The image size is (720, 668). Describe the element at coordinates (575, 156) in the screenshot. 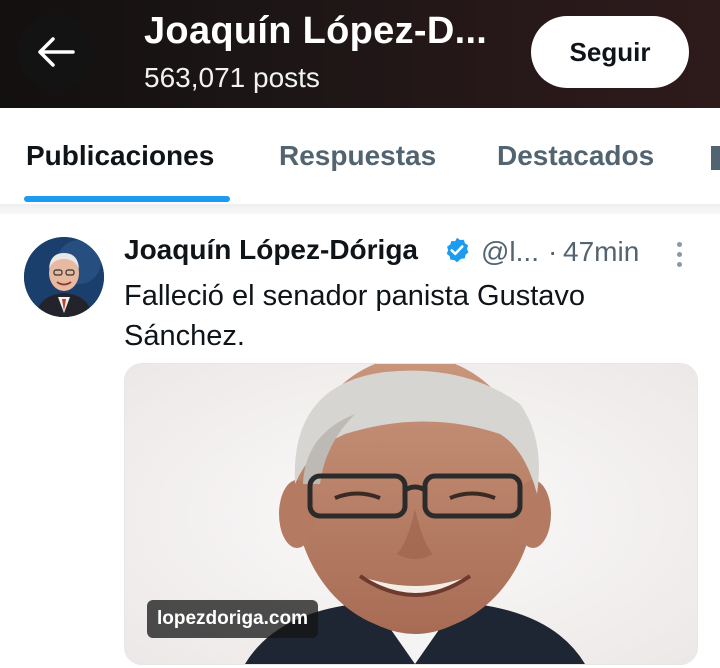

I see `tab-destacados: Destacados` at that location.